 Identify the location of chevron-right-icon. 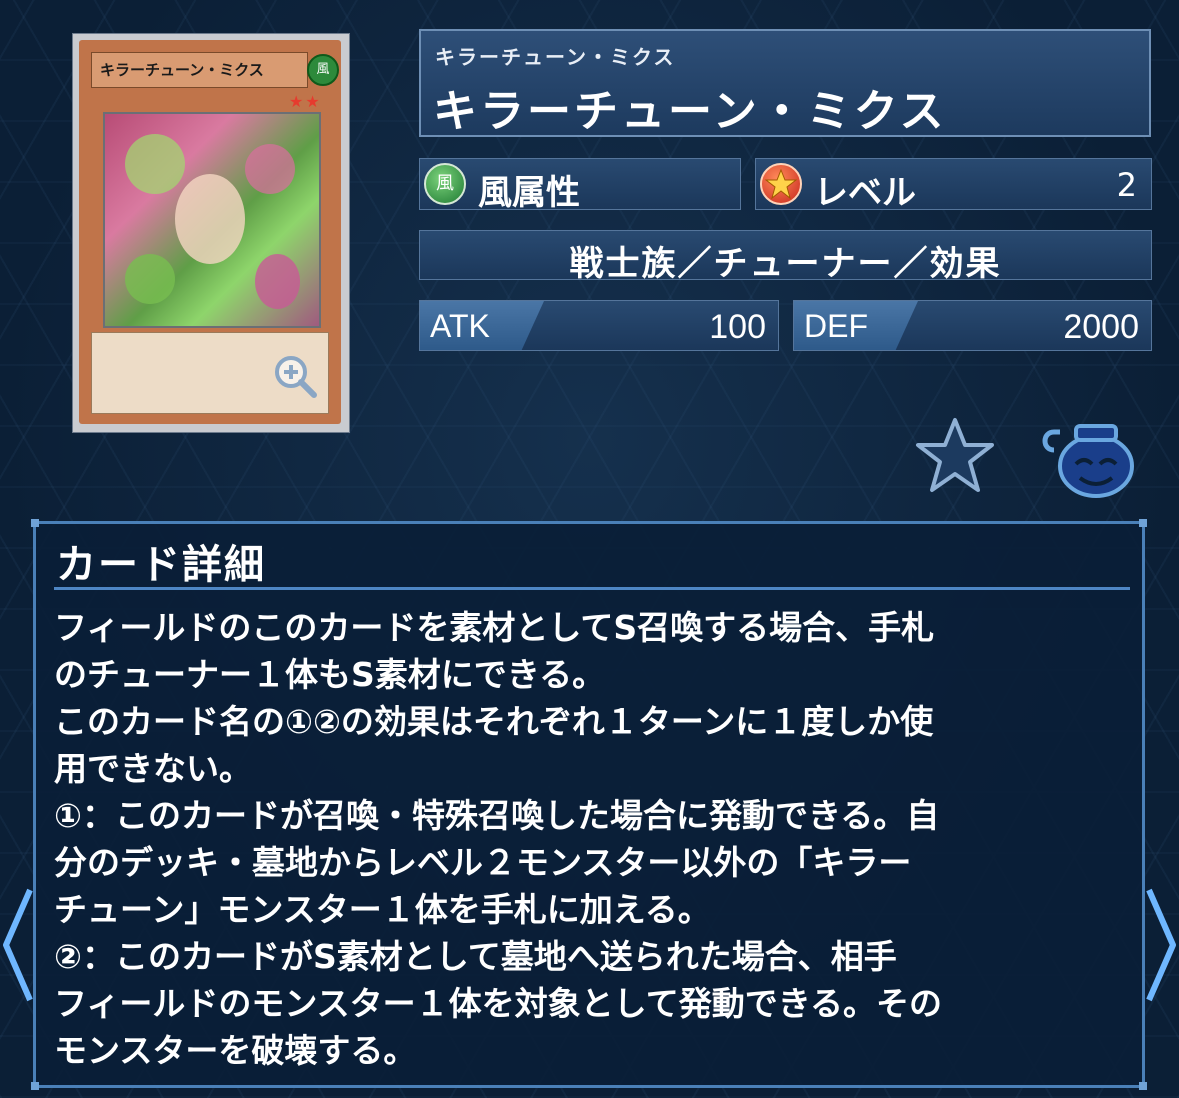
(1159, 945).